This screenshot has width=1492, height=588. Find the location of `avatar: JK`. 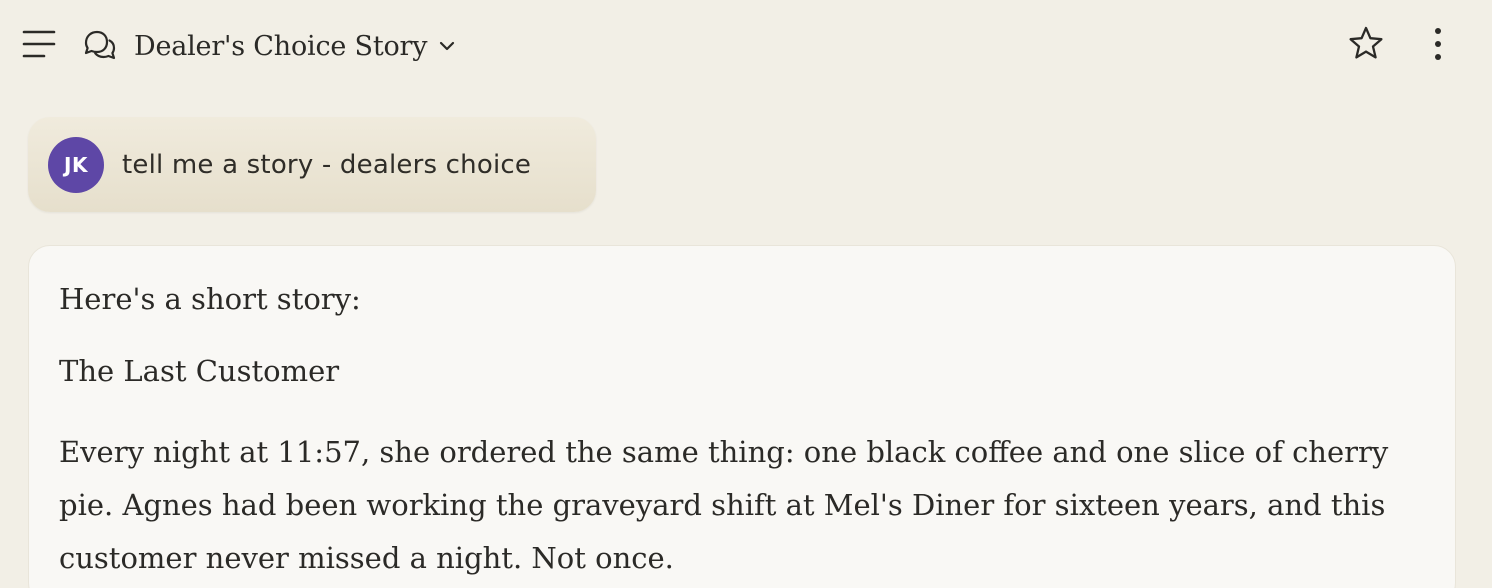

avatar: JK is located at coordinates (76, 164).